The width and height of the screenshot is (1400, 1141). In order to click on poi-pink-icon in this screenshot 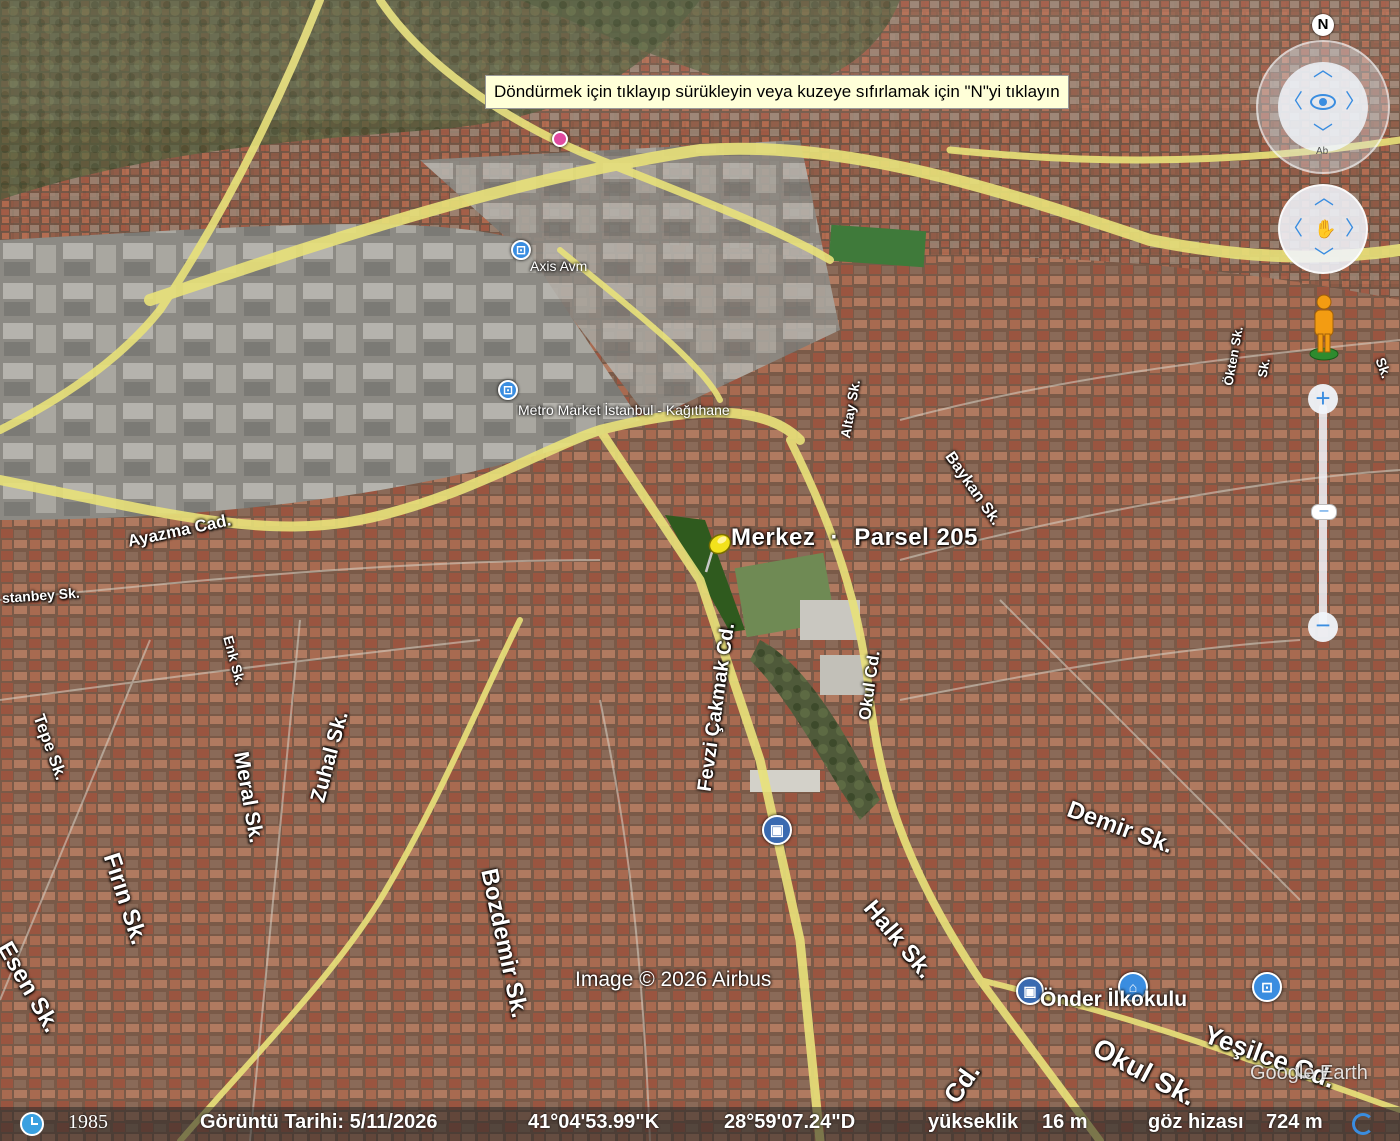, I will do `click(560, 139)`.